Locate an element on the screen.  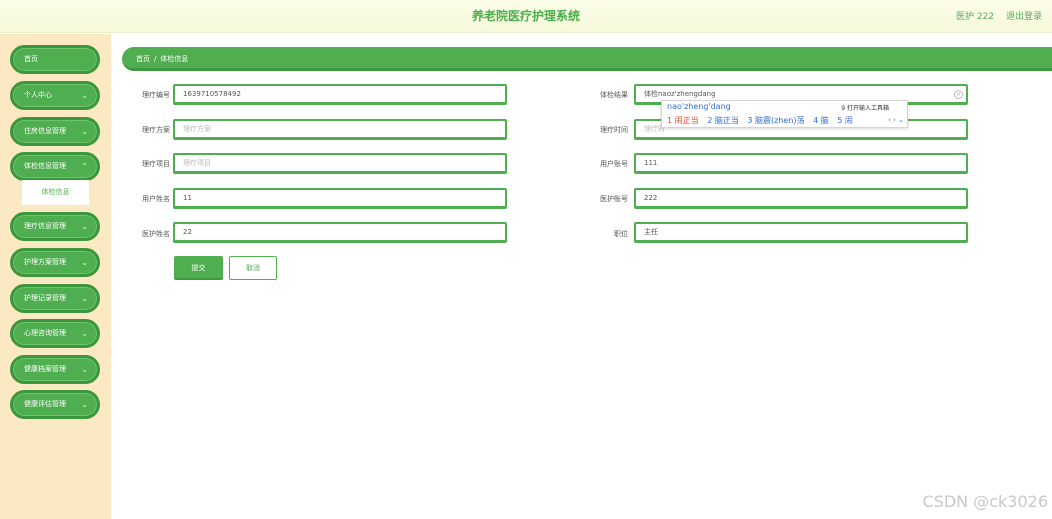
sidebar-item-therapy: 理疗信息管理 ⌄ is located at coordinates (55, 226).